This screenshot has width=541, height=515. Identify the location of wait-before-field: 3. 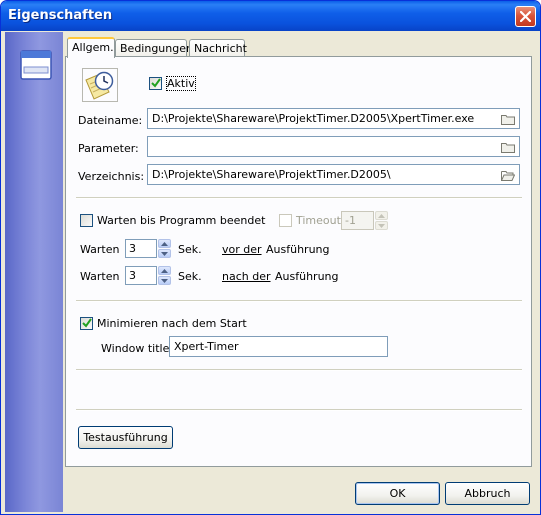
(141, 248).